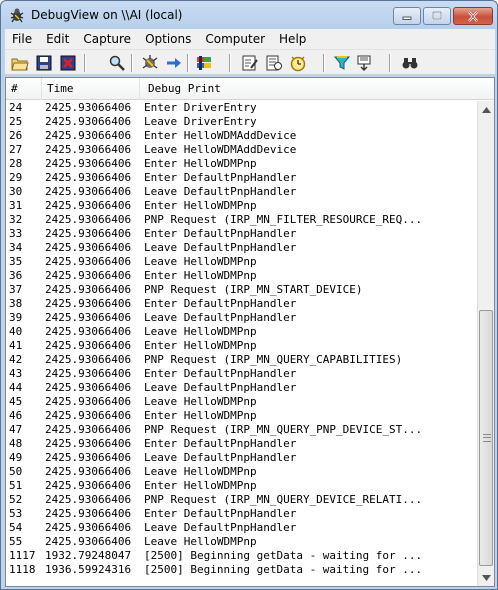  I want to click on table-row: 25 2425.93066406 Leave DriverEntry, so click(241, 122).